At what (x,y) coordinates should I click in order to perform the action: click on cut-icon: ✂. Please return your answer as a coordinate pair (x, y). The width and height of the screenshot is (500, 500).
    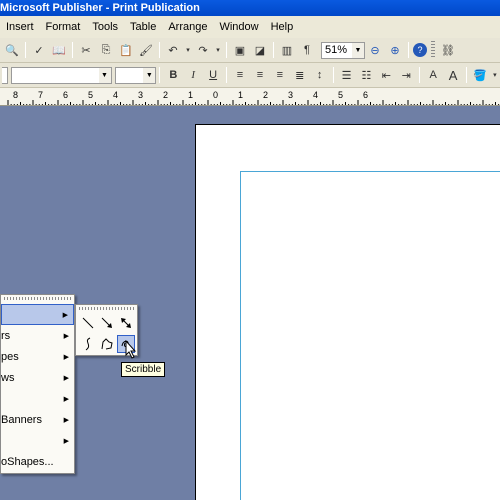
    Looking at the image, I should click on (86, 50).